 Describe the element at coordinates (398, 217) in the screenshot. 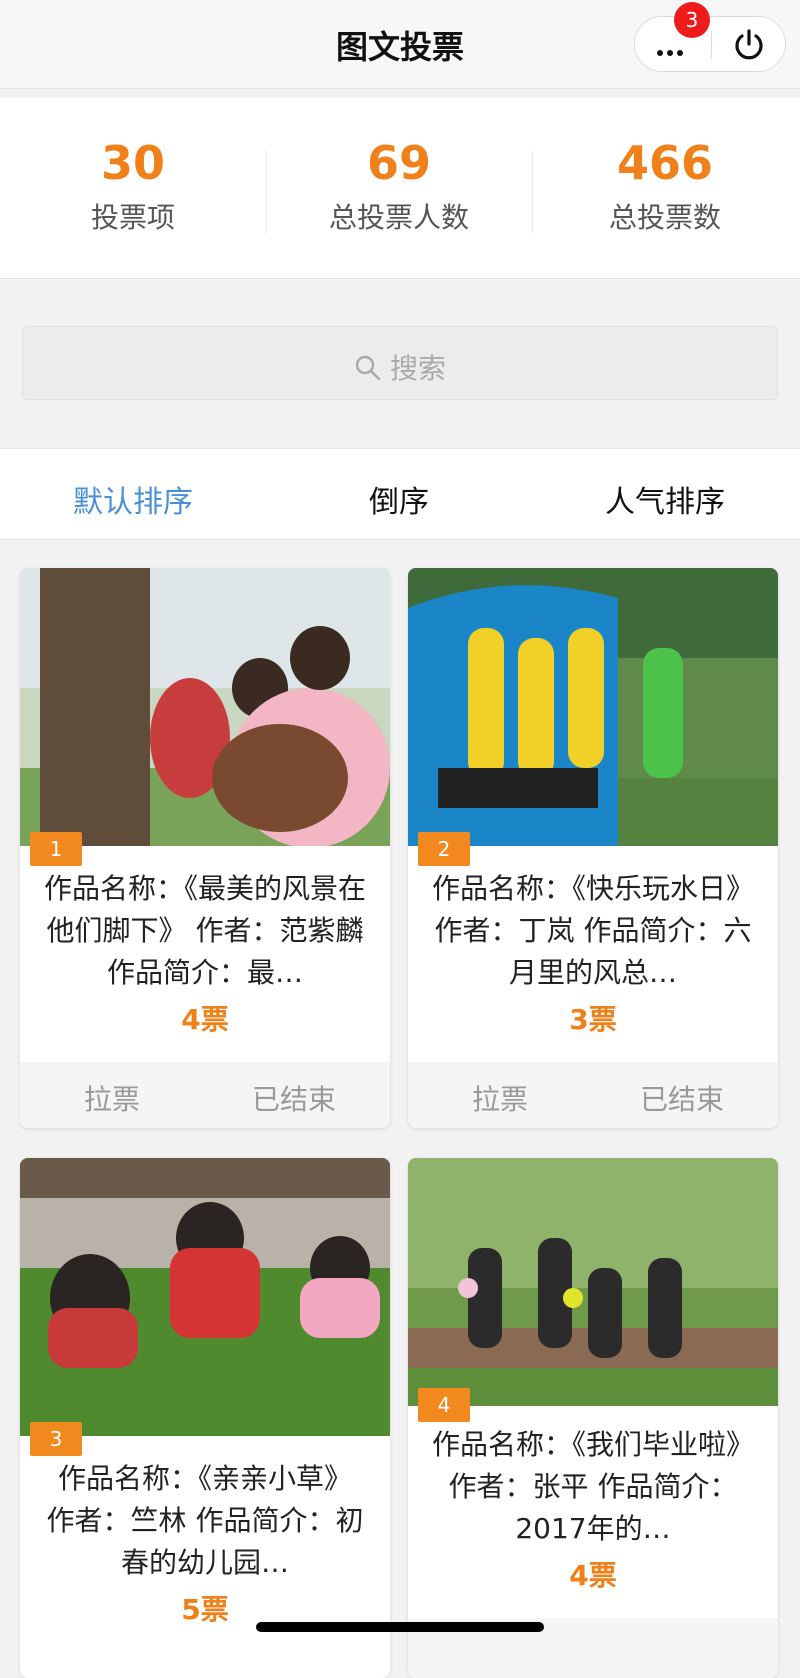

I see `stat-label: 总投票人数` at that location.